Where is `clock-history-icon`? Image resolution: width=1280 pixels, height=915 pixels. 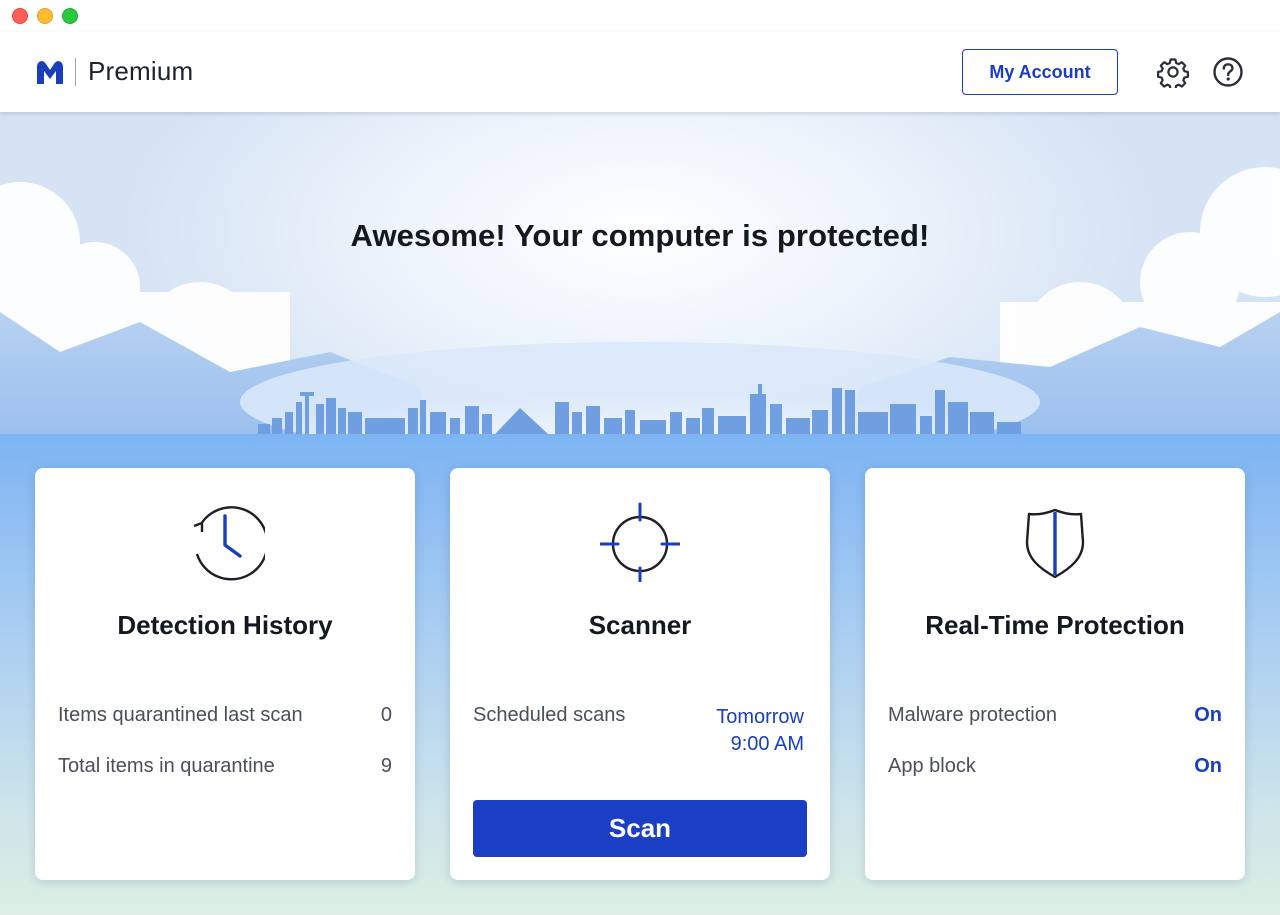
clock-history-icon is located at coordinates (225, 542).